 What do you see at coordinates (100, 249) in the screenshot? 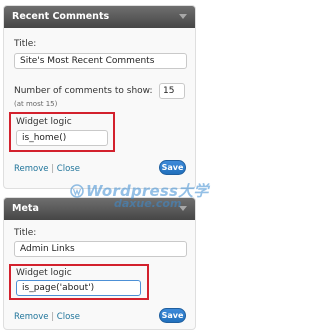
I see `title-input: Admin Links` at bounding box center [100, 249].